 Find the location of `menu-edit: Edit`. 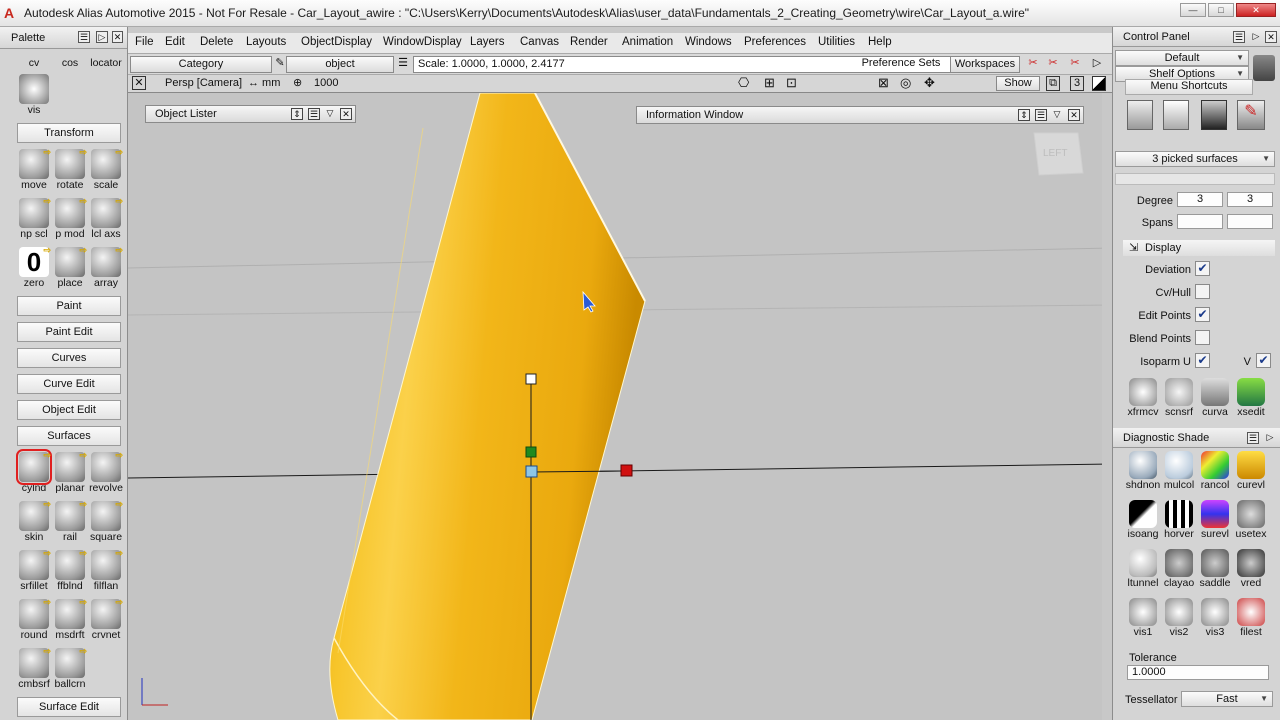

menu-edit: Edit is located at coordinates (175, 42).